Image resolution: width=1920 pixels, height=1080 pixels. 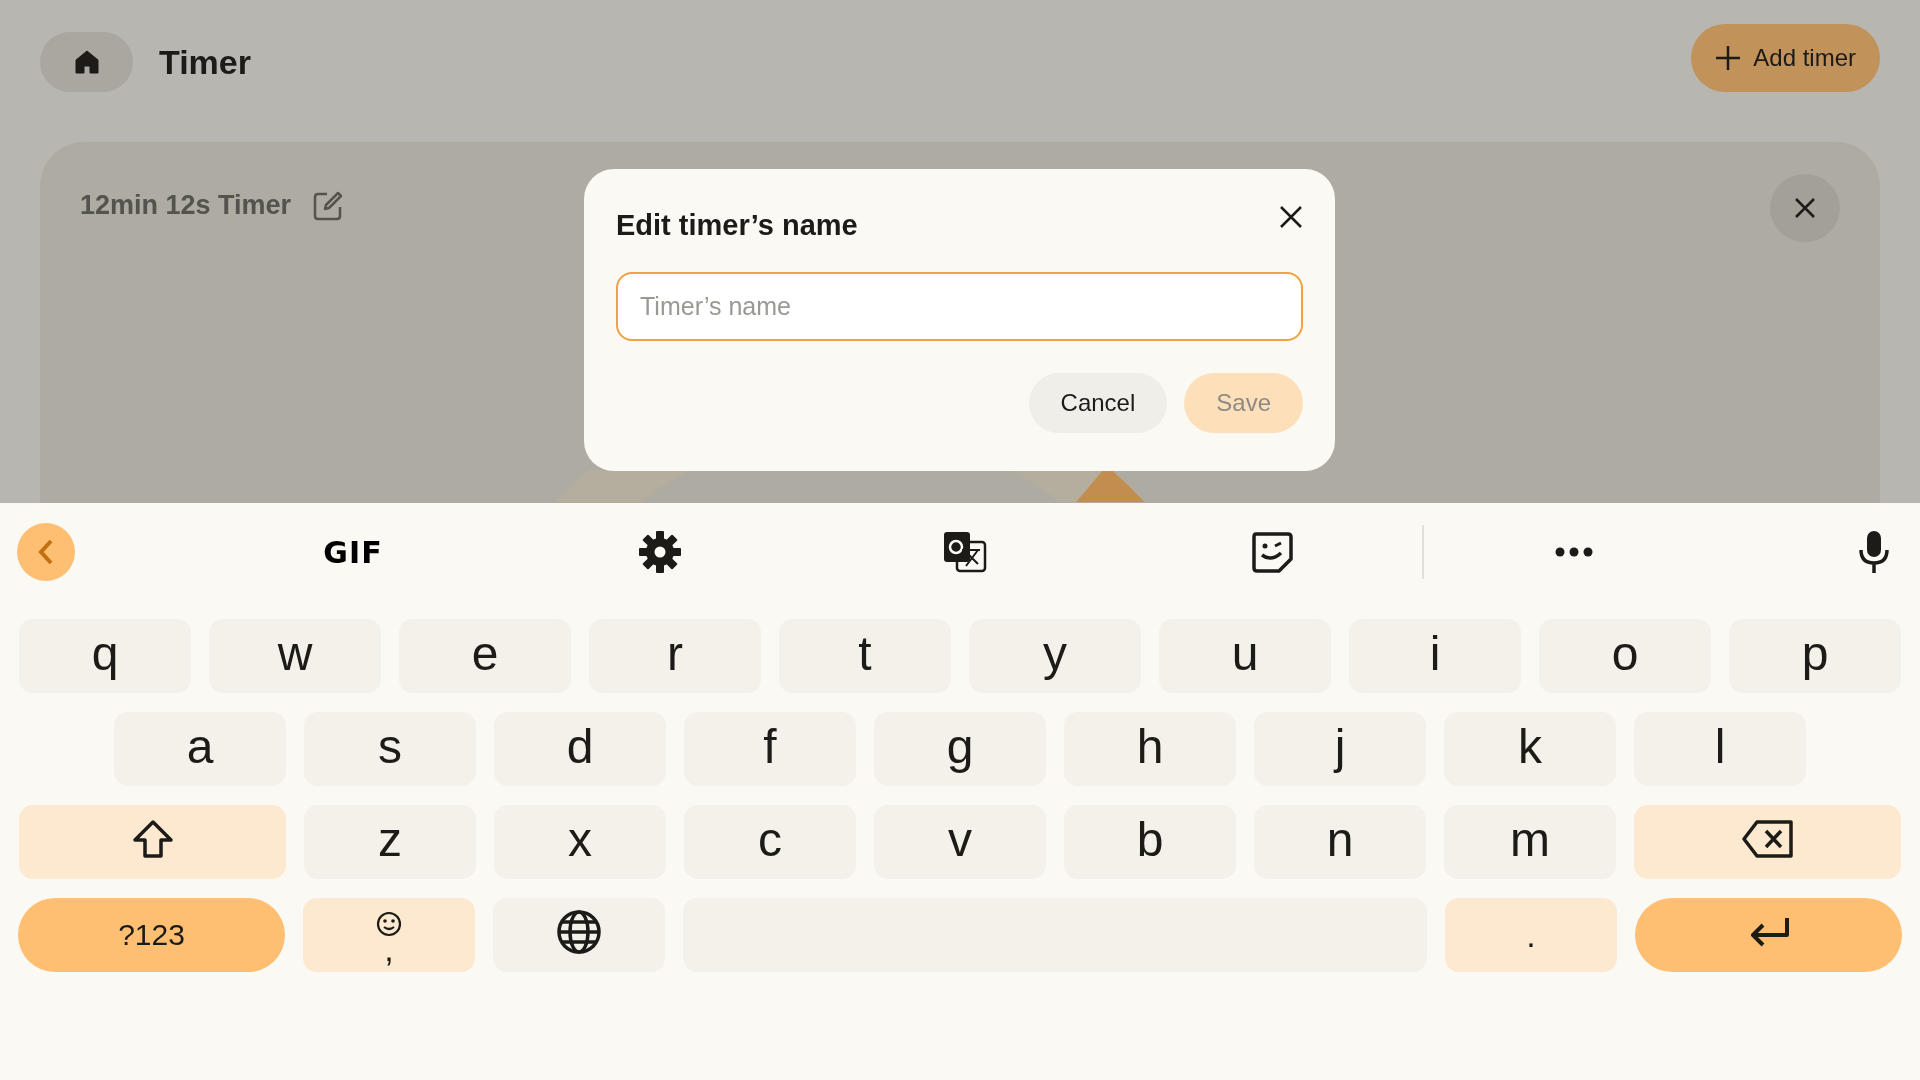 I want to click on letter-key: w, so click(x=295, y=656).